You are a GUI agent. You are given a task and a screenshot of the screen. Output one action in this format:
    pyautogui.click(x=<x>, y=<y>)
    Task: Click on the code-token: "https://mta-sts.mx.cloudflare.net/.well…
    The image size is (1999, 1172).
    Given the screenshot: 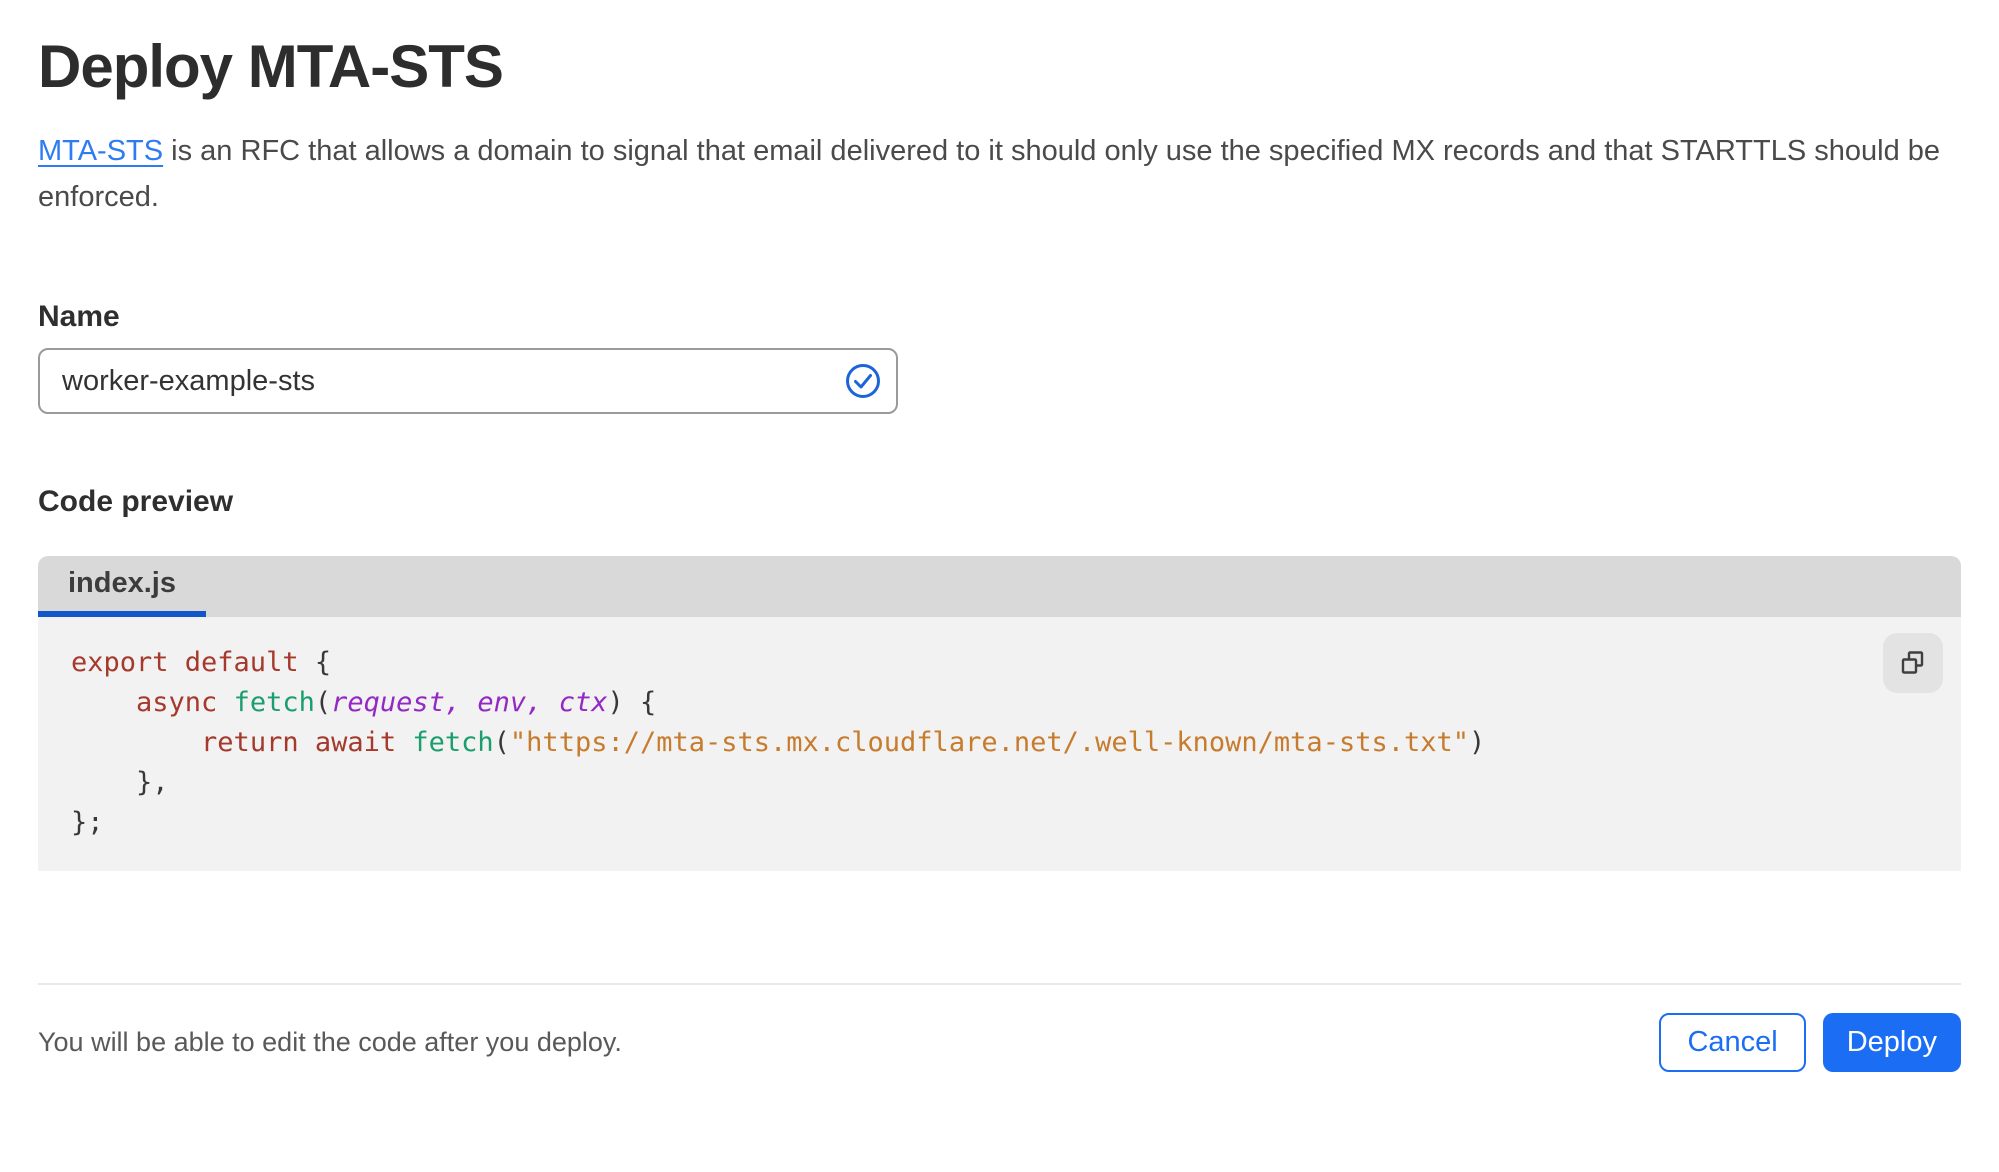 What is the action you would take?
    pyautogui.click(x=989, y=742)
    